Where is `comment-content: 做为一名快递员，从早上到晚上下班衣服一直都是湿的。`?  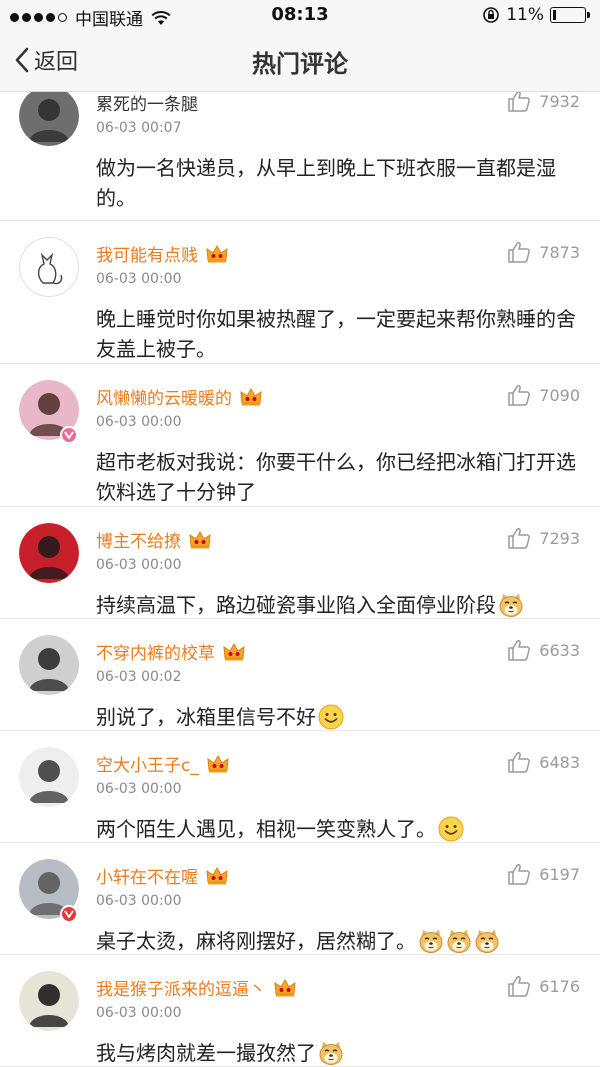
comment-content: 做为一名快递员，从早上到晚上下班衣服一直都是湿的。 is located at coordinates (336, 183).